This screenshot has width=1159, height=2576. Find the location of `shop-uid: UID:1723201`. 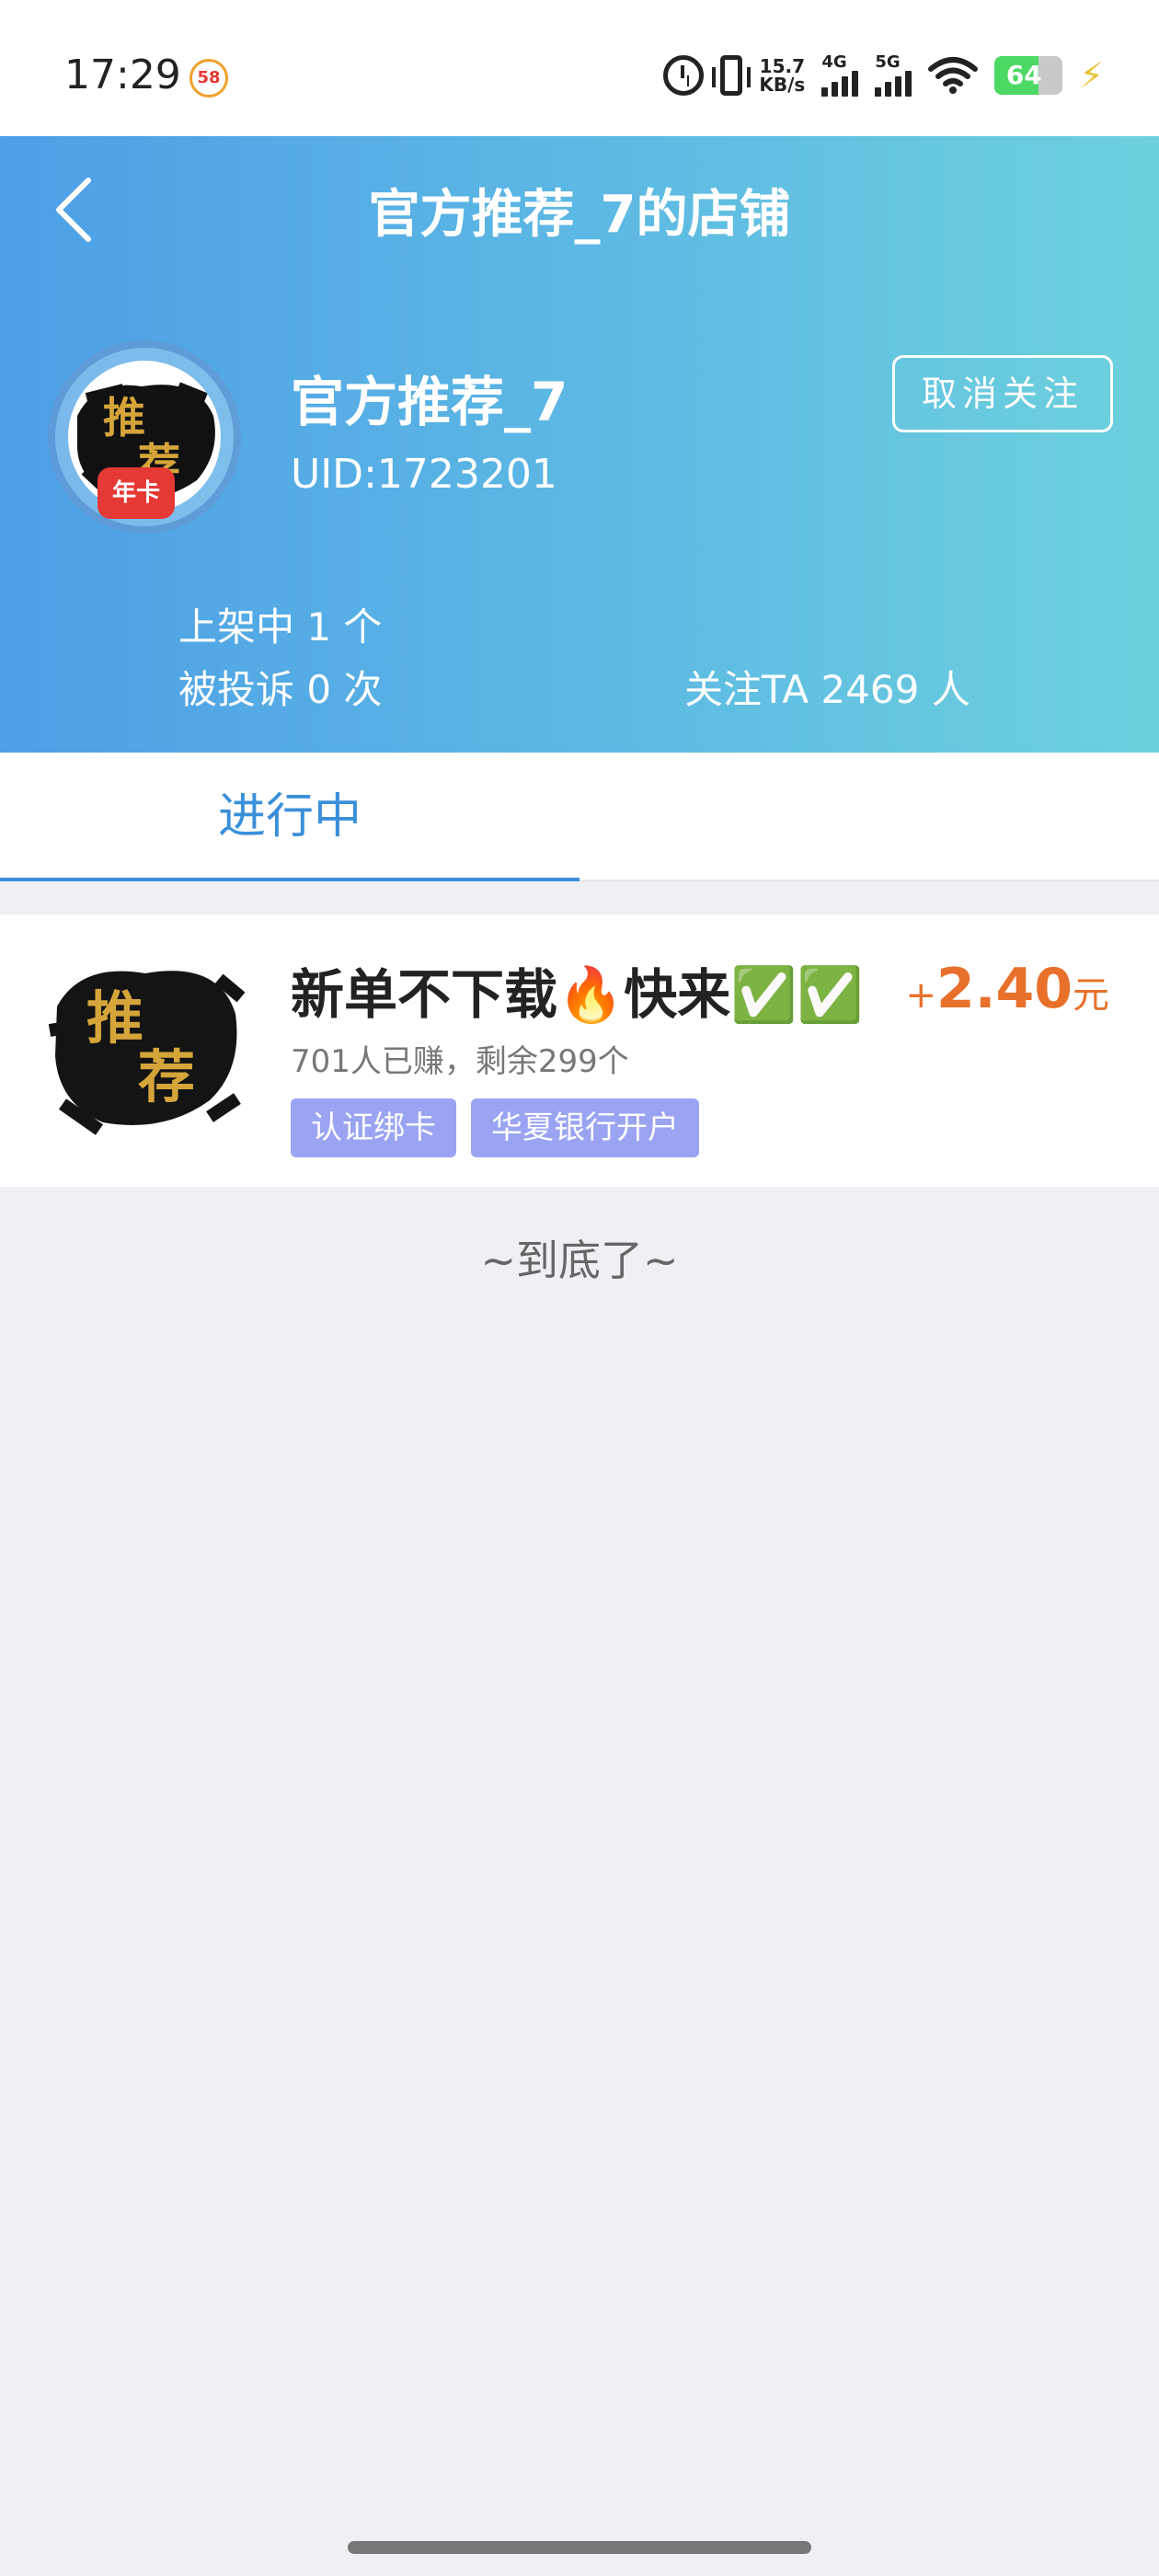

shop-uid: UID:1723201 is located at coordinates (424, 474).